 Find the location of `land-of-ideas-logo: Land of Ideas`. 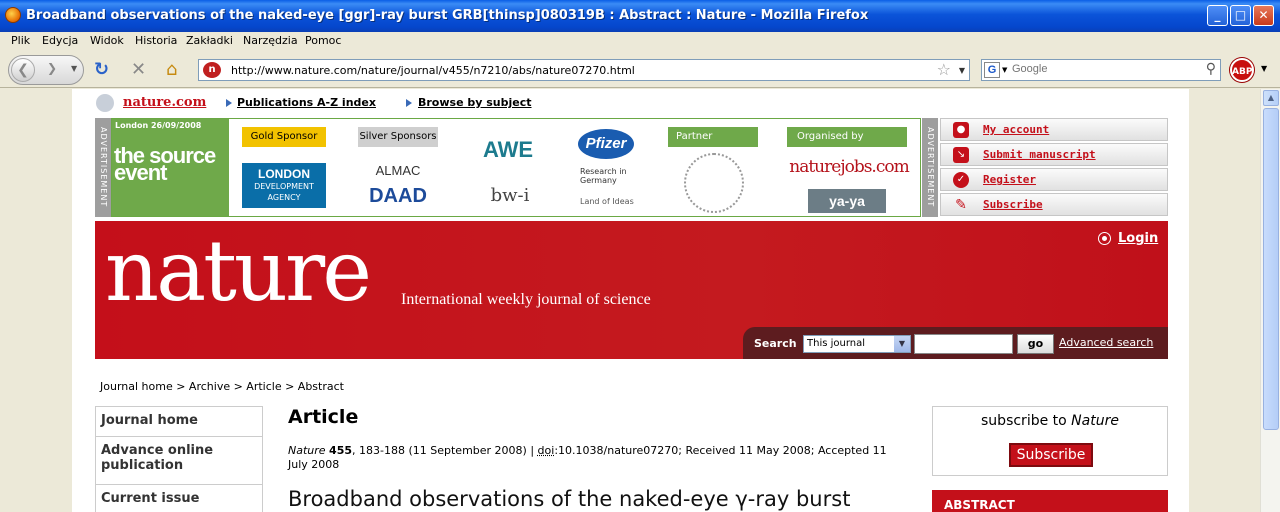

land-of-ideas-logo: Land of Ideas is located at coordinates (607, 201).